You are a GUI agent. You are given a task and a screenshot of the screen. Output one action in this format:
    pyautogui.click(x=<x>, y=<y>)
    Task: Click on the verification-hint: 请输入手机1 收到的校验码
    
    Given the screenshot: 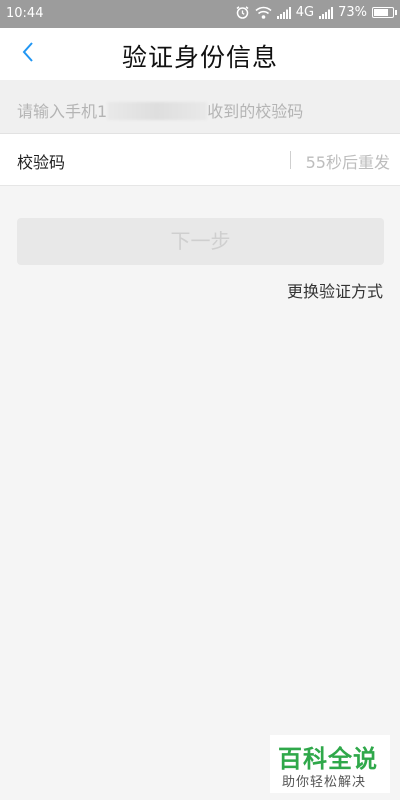 What is the action you would take?
    pyautogui.click(x=200, y=107)
    